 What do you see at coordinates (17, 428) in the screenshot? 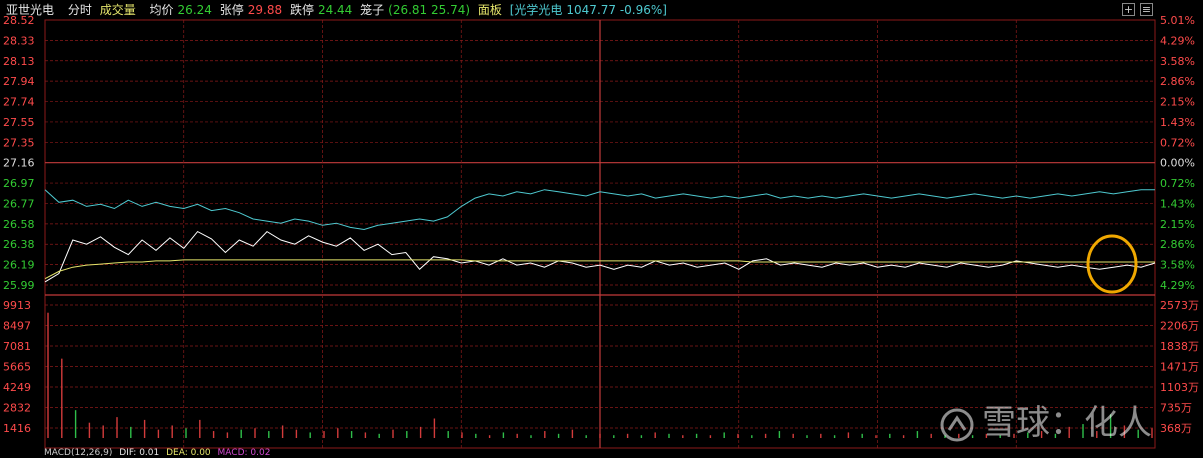
I see `volume-tick-label: 1416` at bounding box center [17, 428].